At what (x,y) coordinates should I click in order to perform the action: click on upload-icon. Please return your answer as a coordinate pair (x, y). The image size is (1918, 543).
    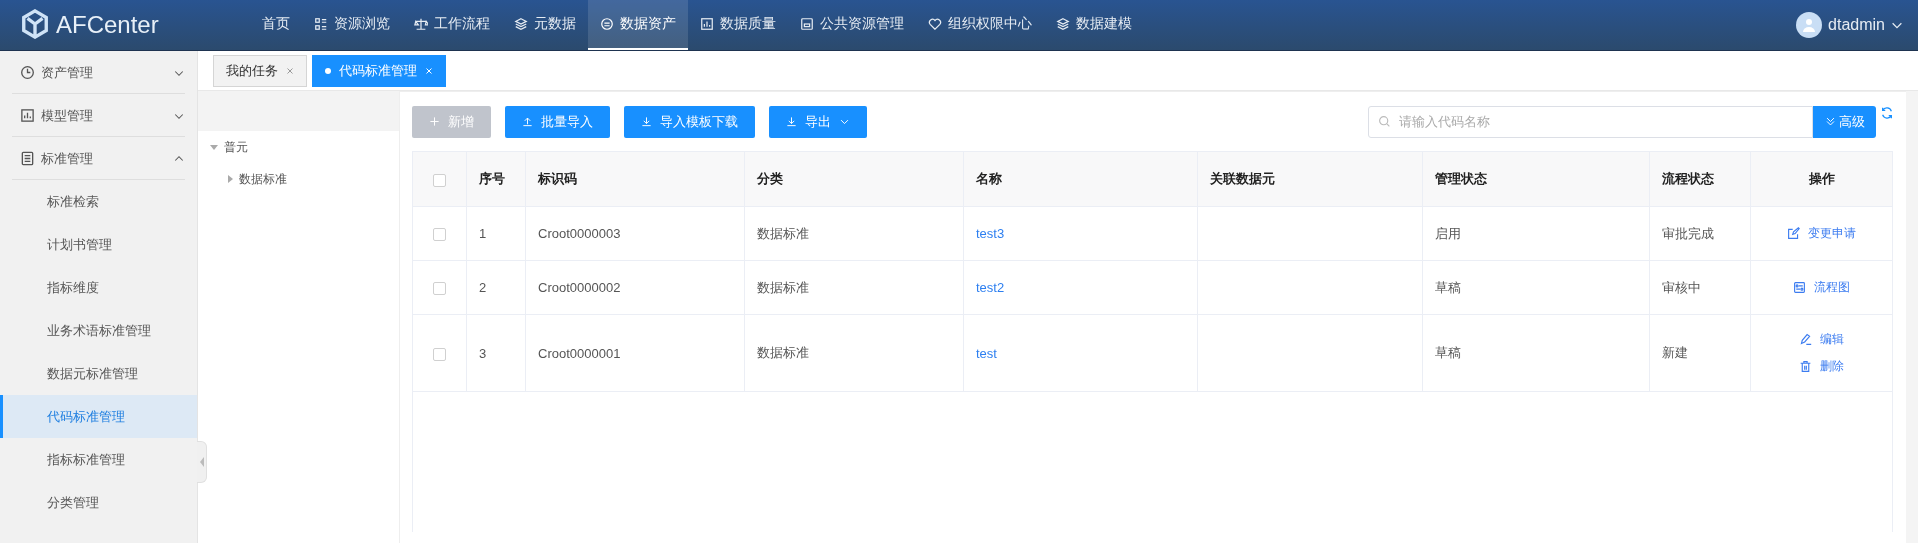
    Looking at the image, I should click on (527, 121).